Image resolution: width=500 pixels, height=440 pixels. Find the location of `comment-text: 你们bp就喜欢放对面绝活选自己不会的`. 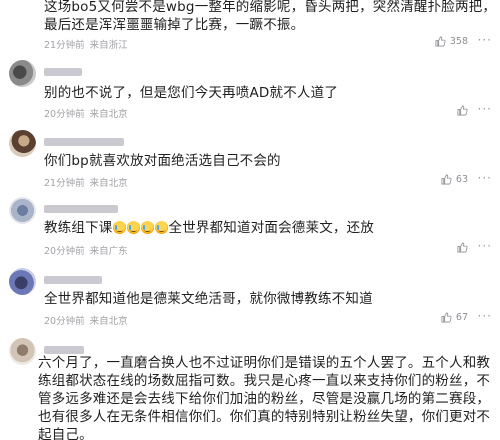

comment-text: 你们bp就喜欢放对面绝活选自己不会的 is located at coordinates (162, 161).